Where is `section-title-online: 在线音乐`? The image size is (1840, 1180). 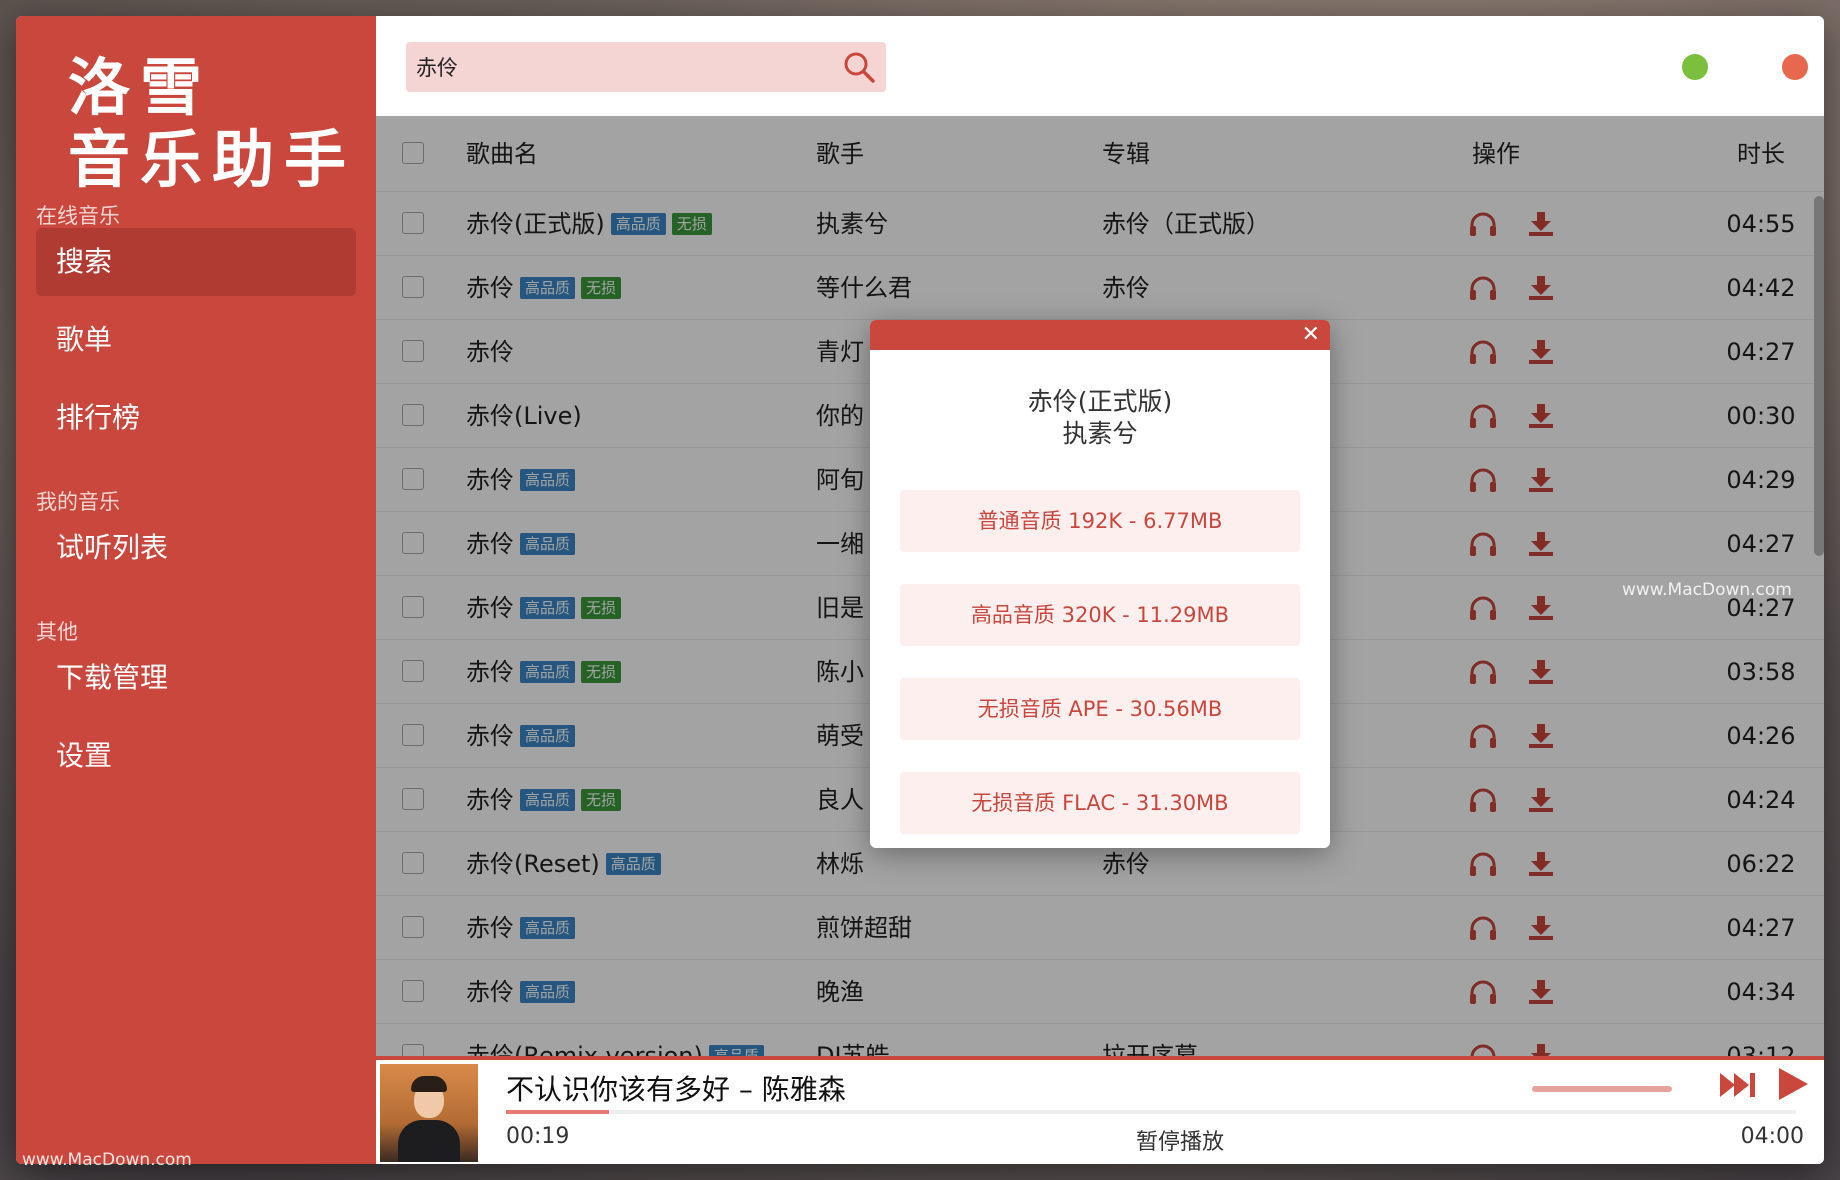
section-title-online: 在线音乐 is located at coordinates (78, 216).